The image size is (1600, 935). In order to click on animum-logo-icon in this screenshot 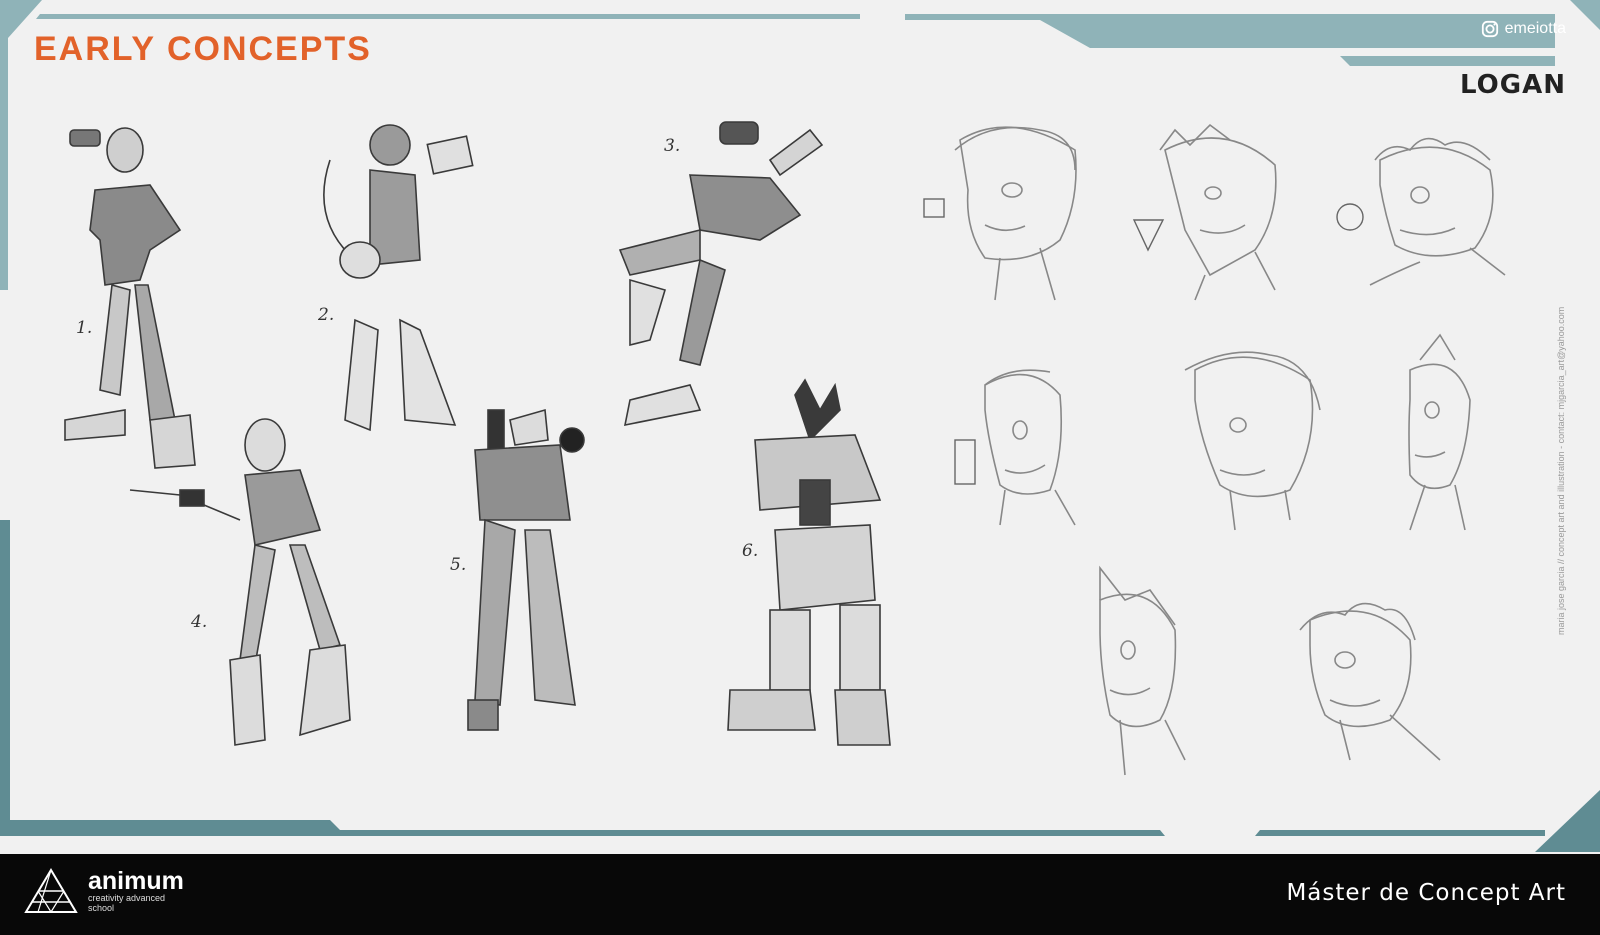, I will do `click(51, 891)`.